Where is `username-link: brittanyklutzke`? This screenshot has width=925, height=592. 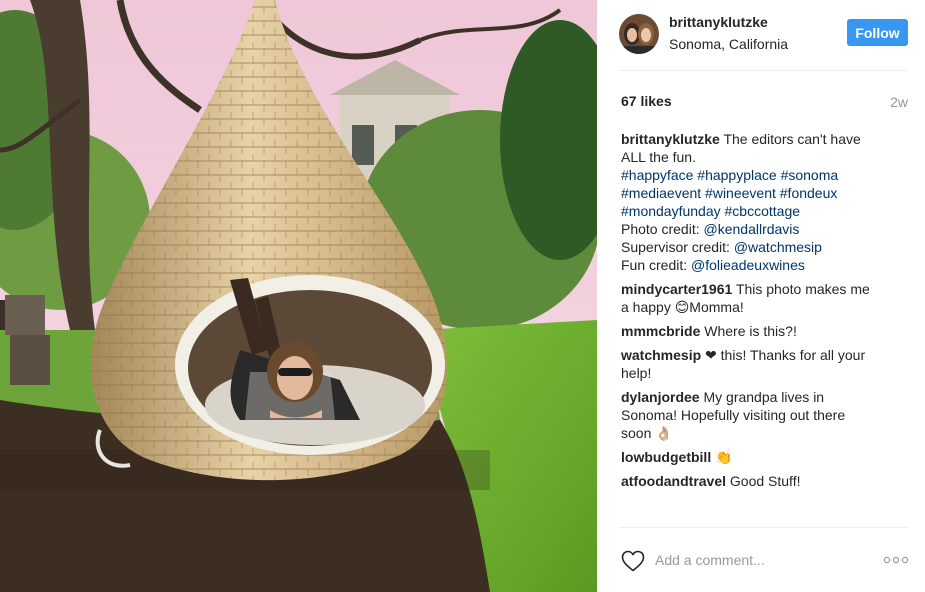
username-link: brittanyklutzke is located at coordinates (718, 22).